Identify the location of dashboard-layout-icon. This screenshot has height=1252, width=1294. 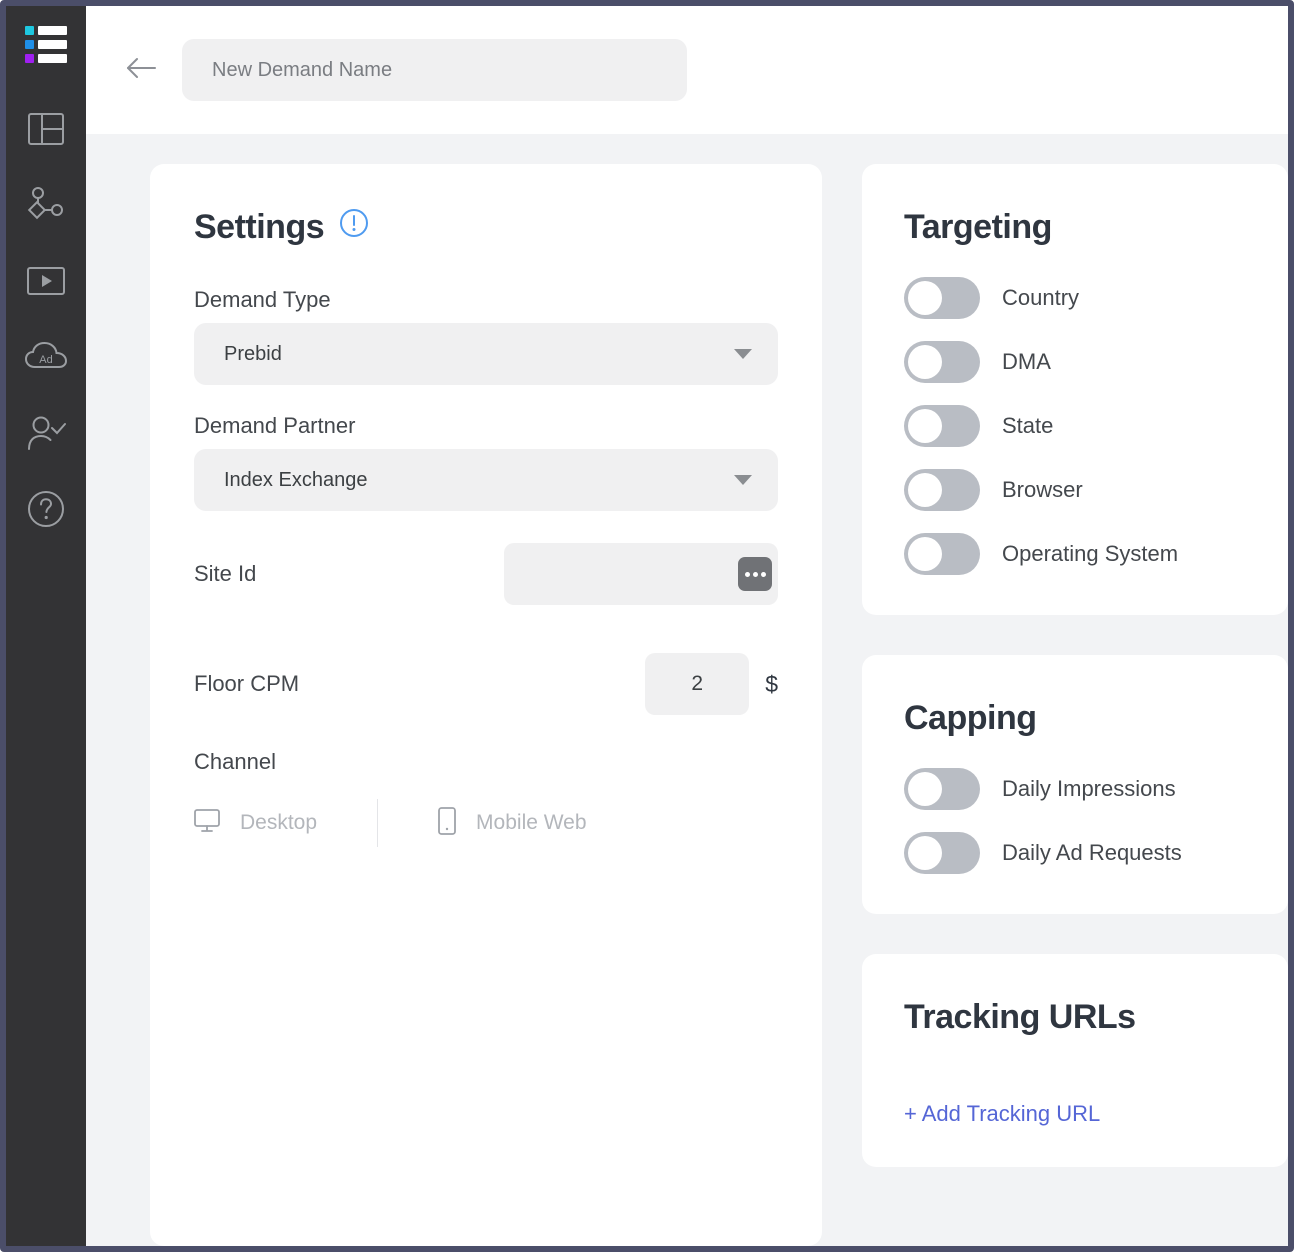
(46, 129).